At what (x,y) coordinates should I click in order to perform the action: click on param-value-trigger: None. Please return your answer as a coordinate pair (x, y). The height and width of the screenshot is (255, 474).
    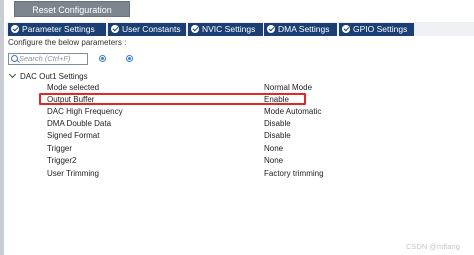
    Looking at the image, I should click on (273, 148).